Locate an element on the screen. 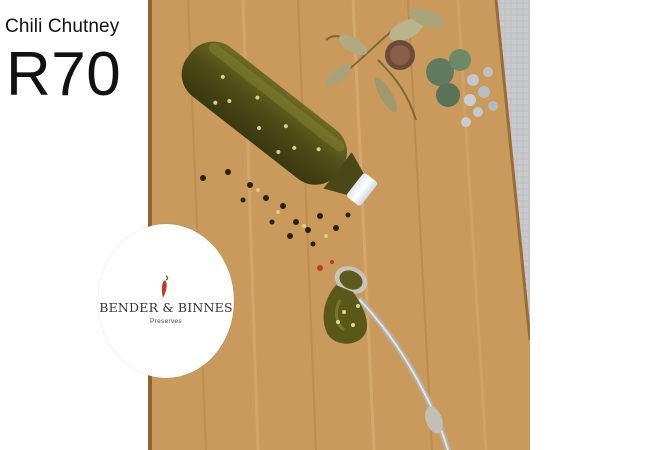  brand-logo-badge: BENDER & BINNES Preserves is located at coordinates (166, 301).